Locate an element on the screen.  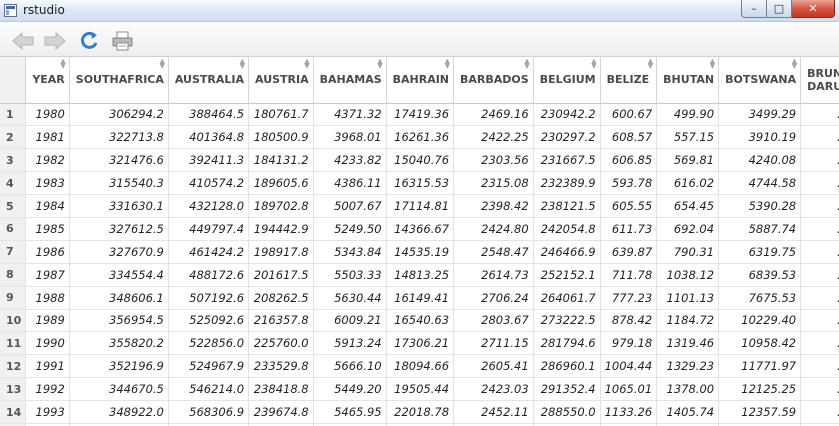
table-cell: 23262.56 is located at coordinates (819, 137).